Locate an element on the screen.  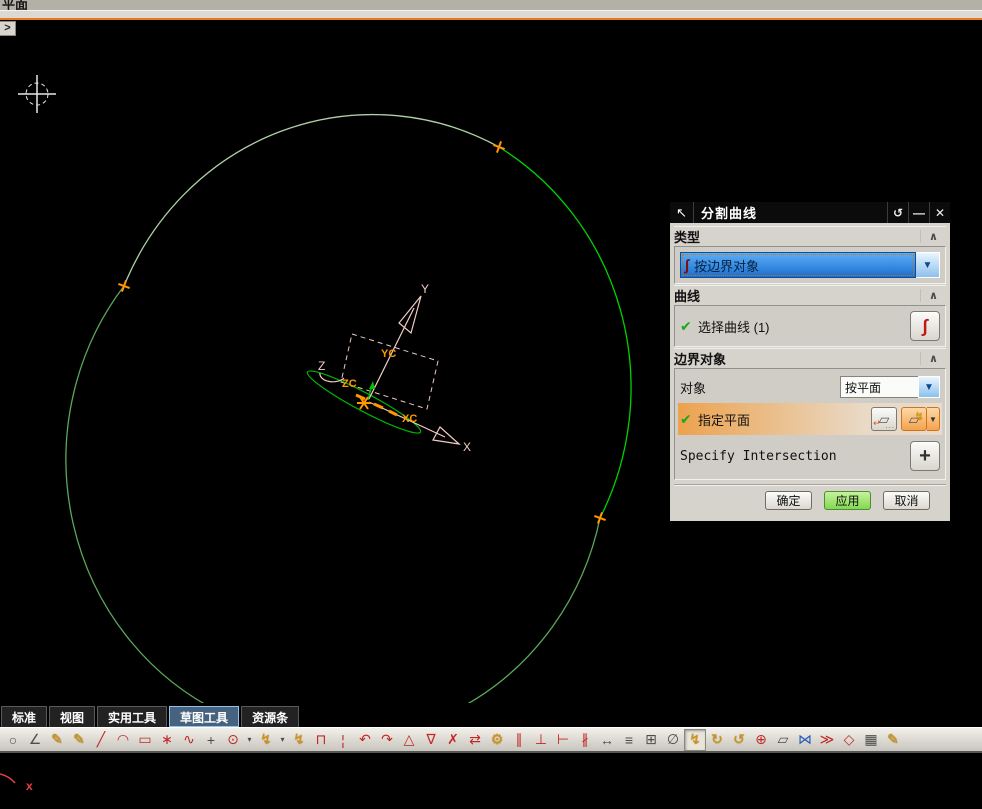
top-toolbar-strip is located at coordinates (491, 14).